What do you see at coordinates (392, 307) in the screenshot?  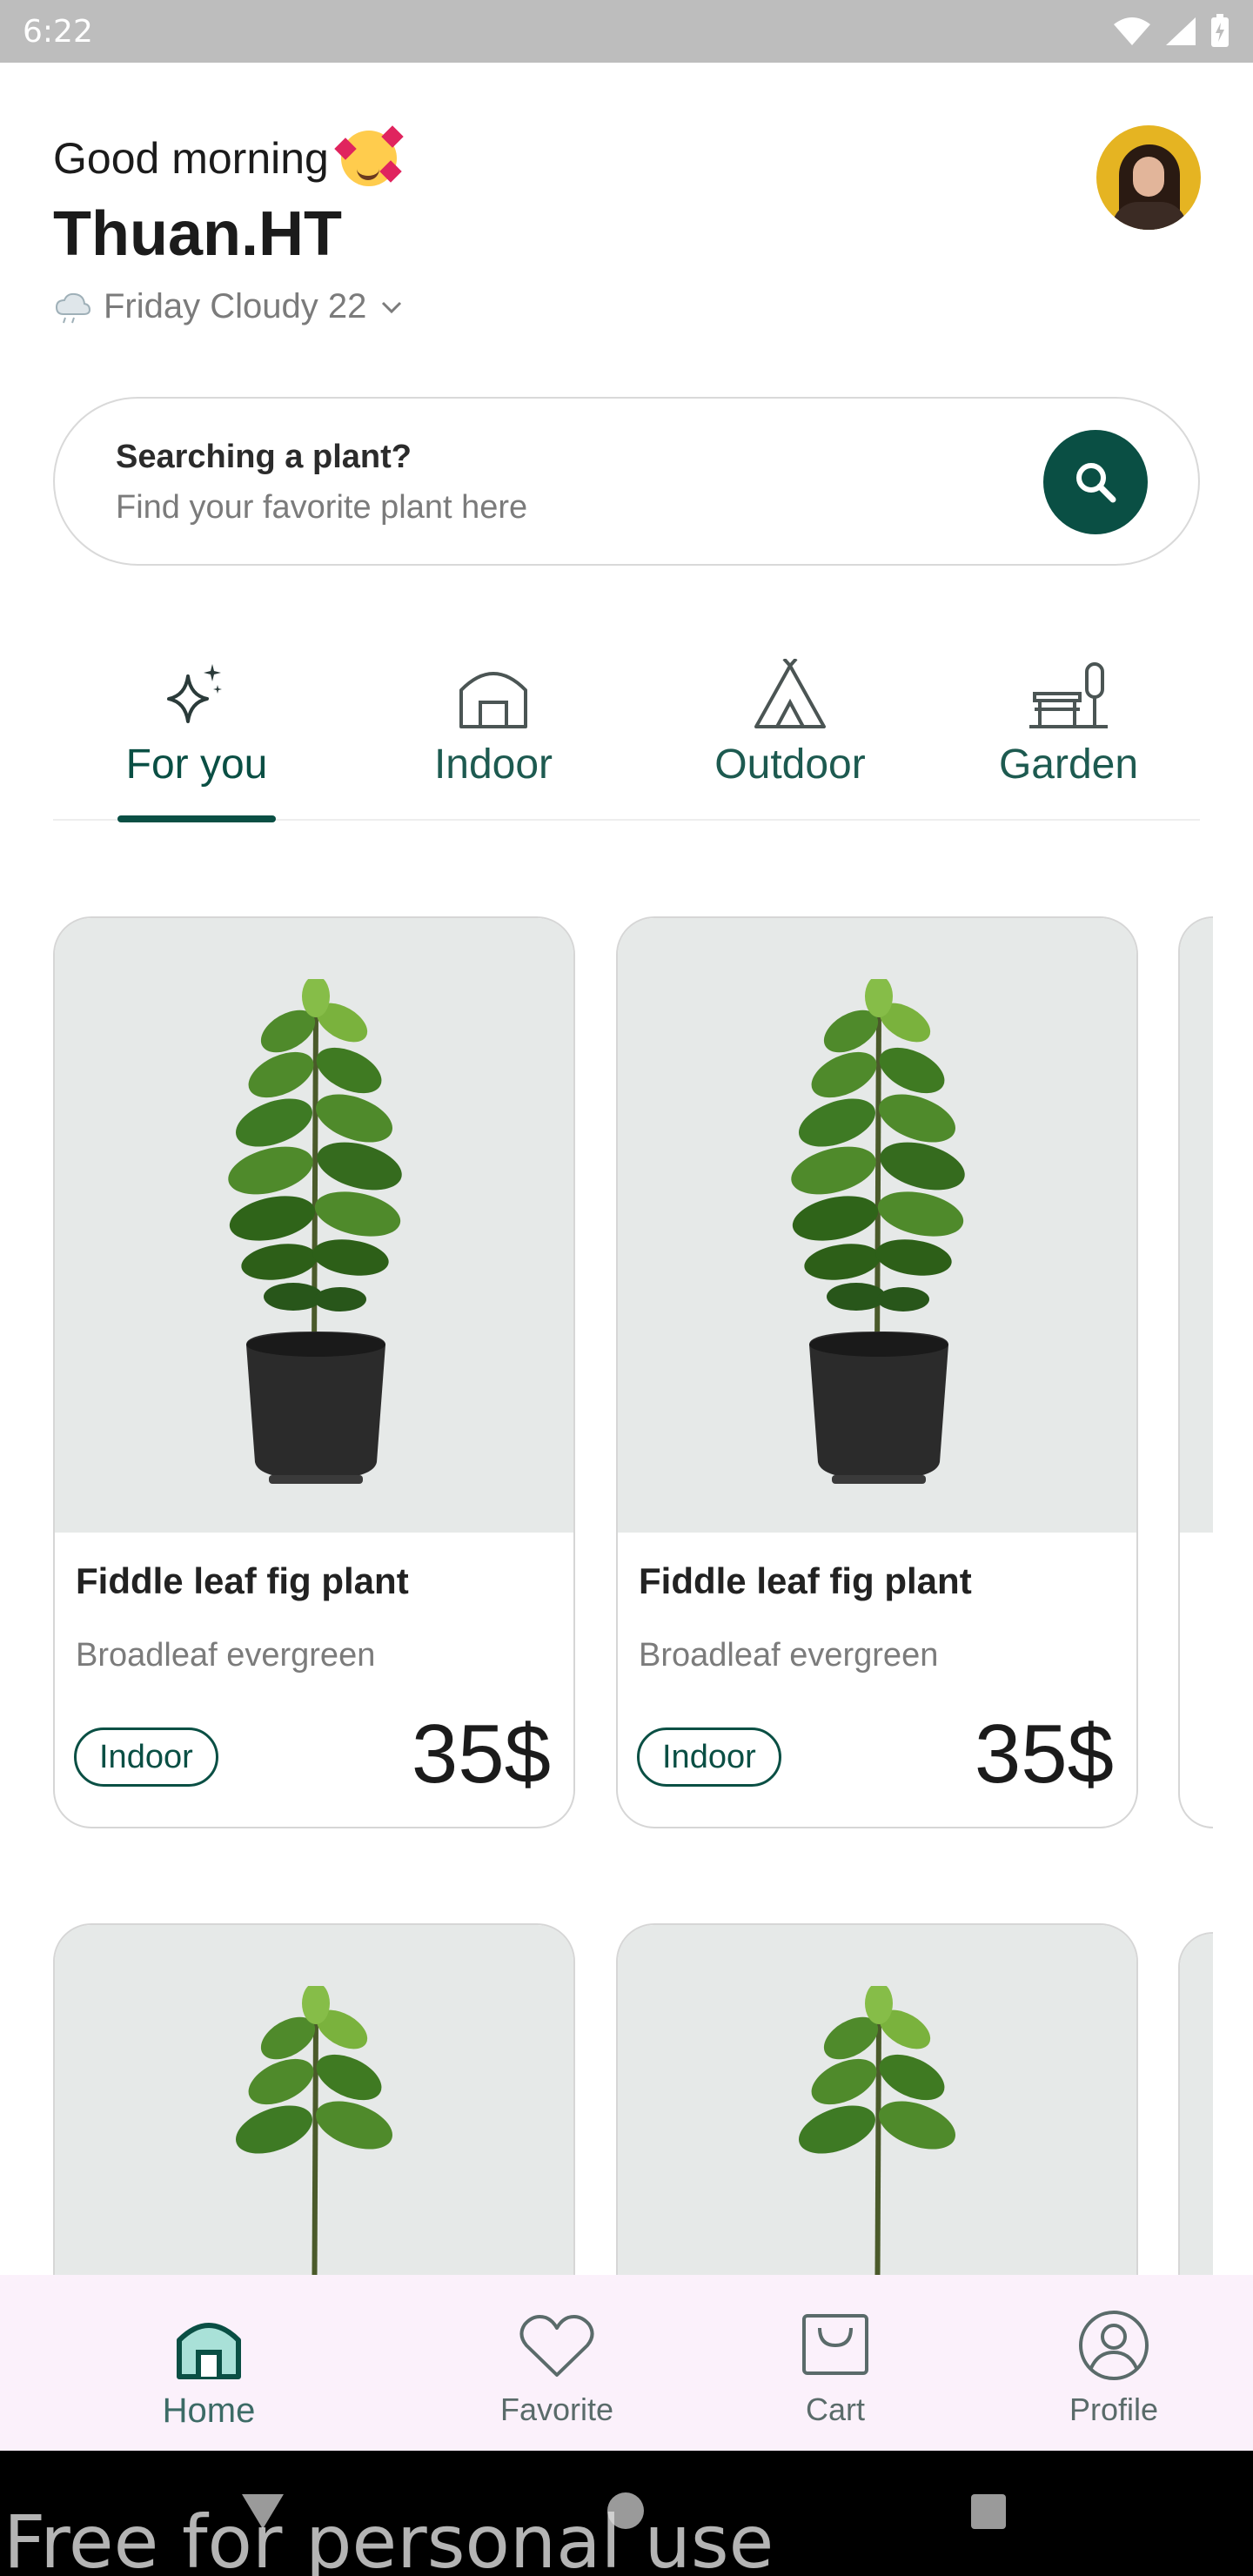 I see `chevron-down-icon` at bounding box center [392, 307].